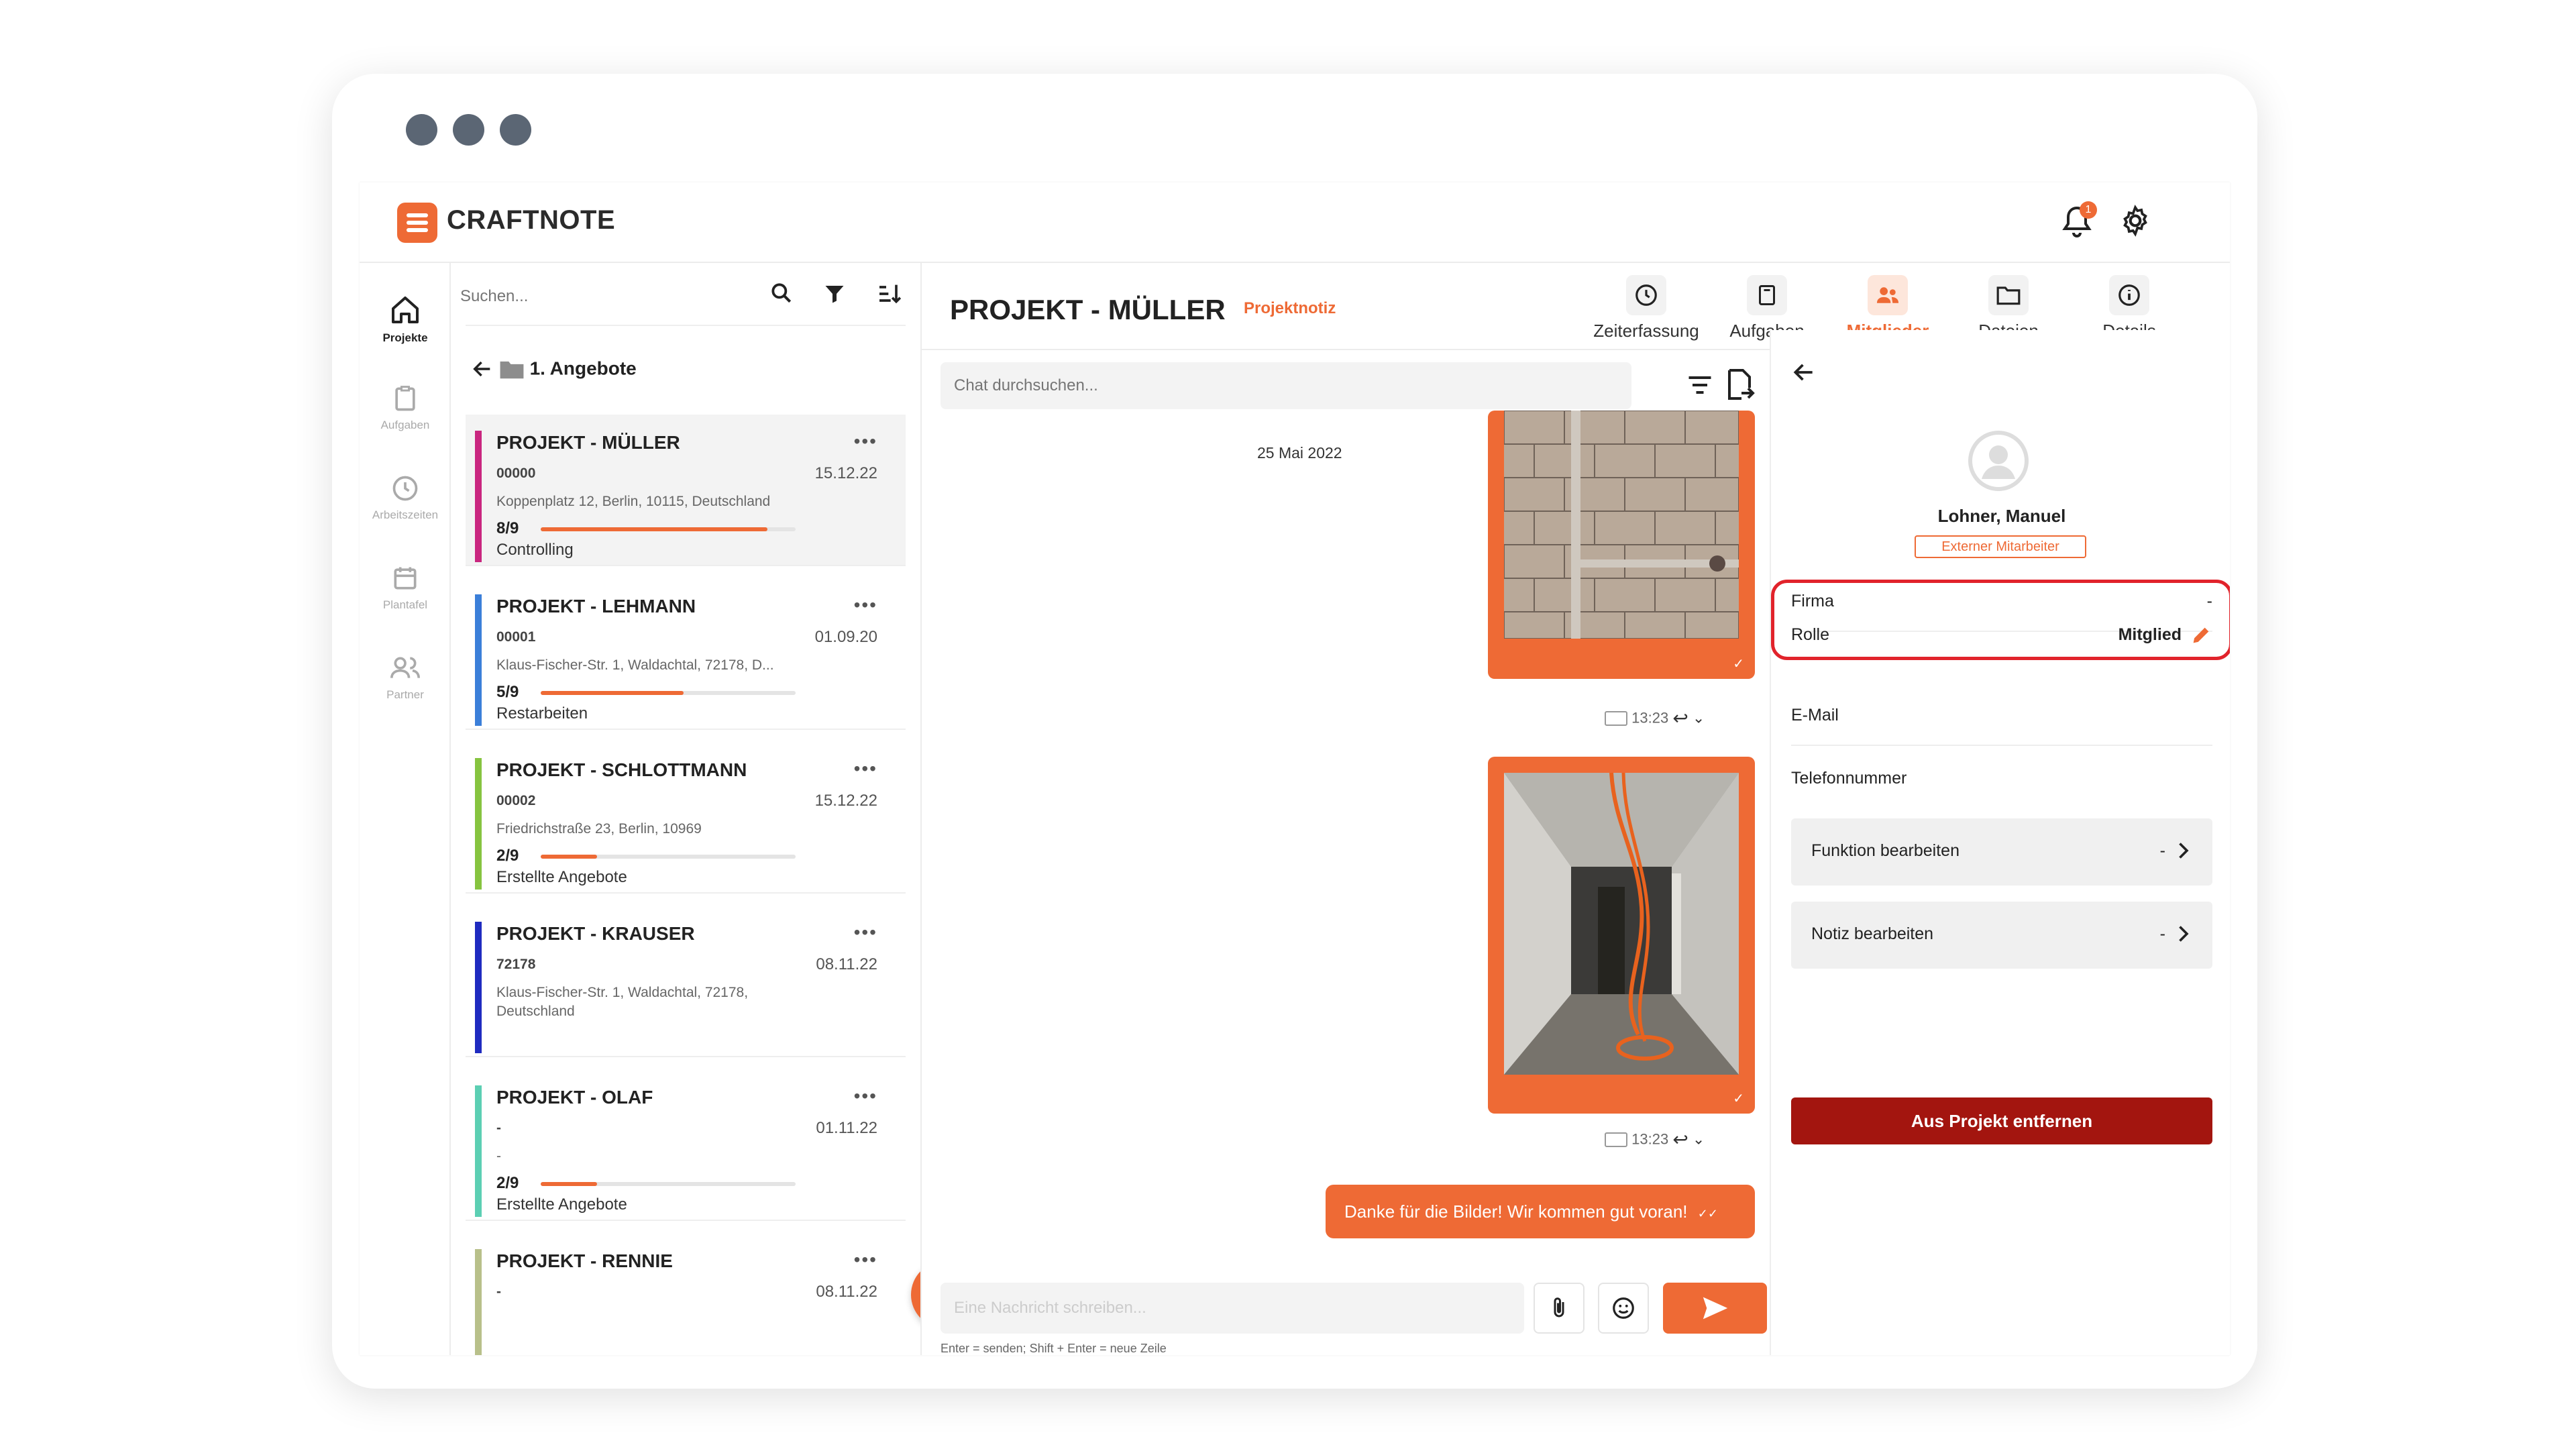 The height and width of the screenshot is (1449, 2576). I want to click on filter-lines-icon, so click(1699, 385).